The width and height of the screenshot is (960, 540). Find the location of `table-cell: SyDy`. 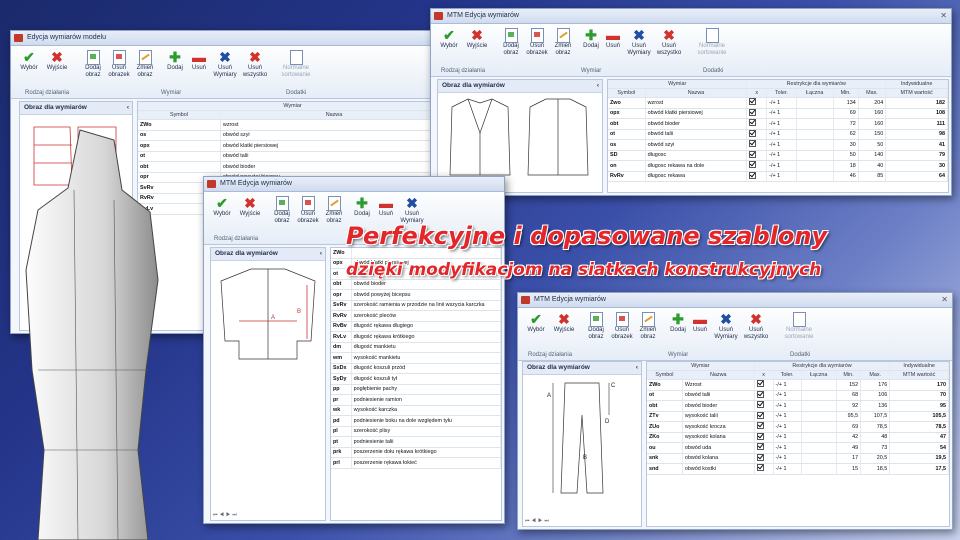

table-cell: SyDy is located at coordinates (341, 379).